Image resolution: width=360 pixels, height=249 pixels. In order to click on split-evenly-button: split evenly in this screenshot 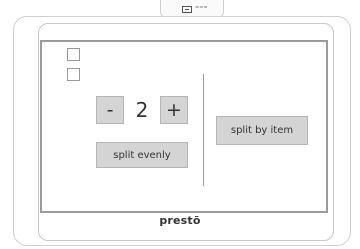, I will do `click(142, 155)`.